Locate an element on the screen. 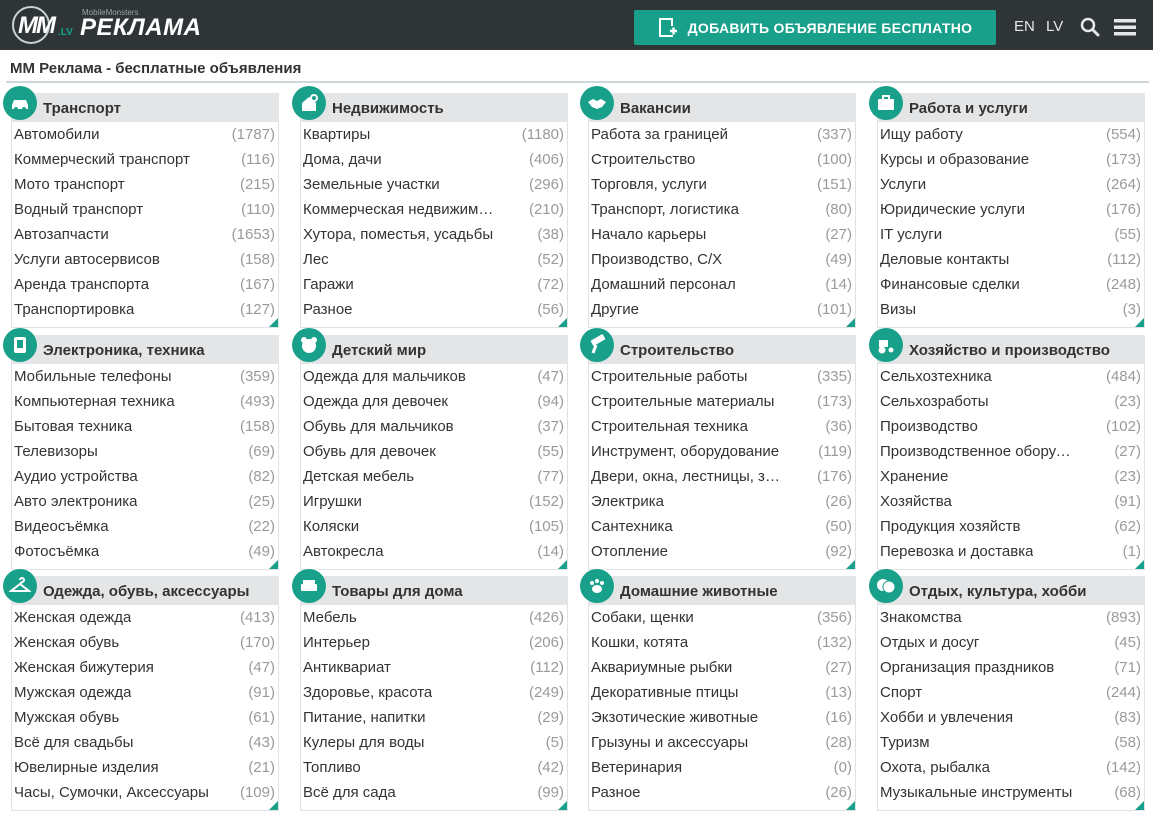  subcategory-item: Лес (52) is located at coordinates (434, 259).